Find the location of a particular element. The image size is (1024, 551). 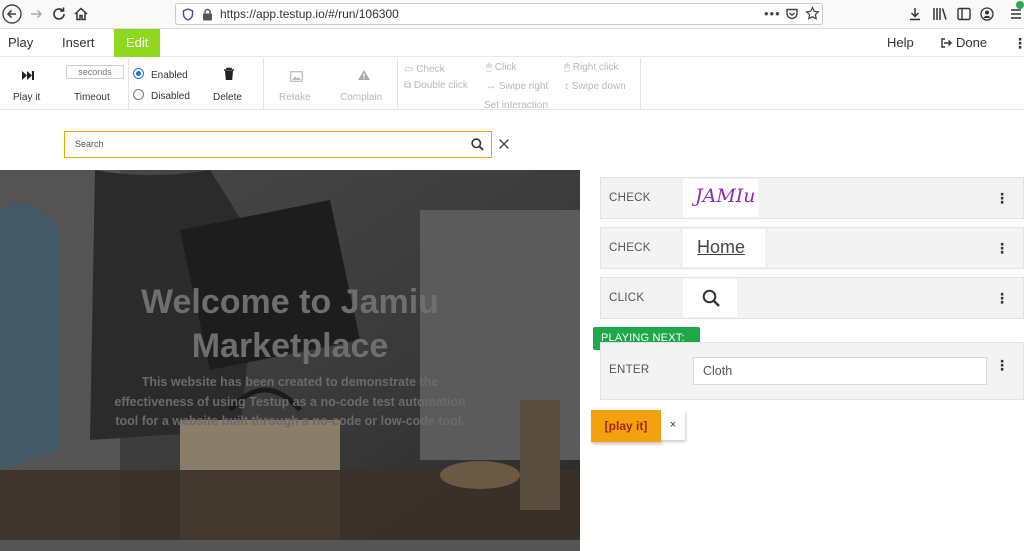

step-row: CLICK ⋮ is located at coordinates (812, 298).